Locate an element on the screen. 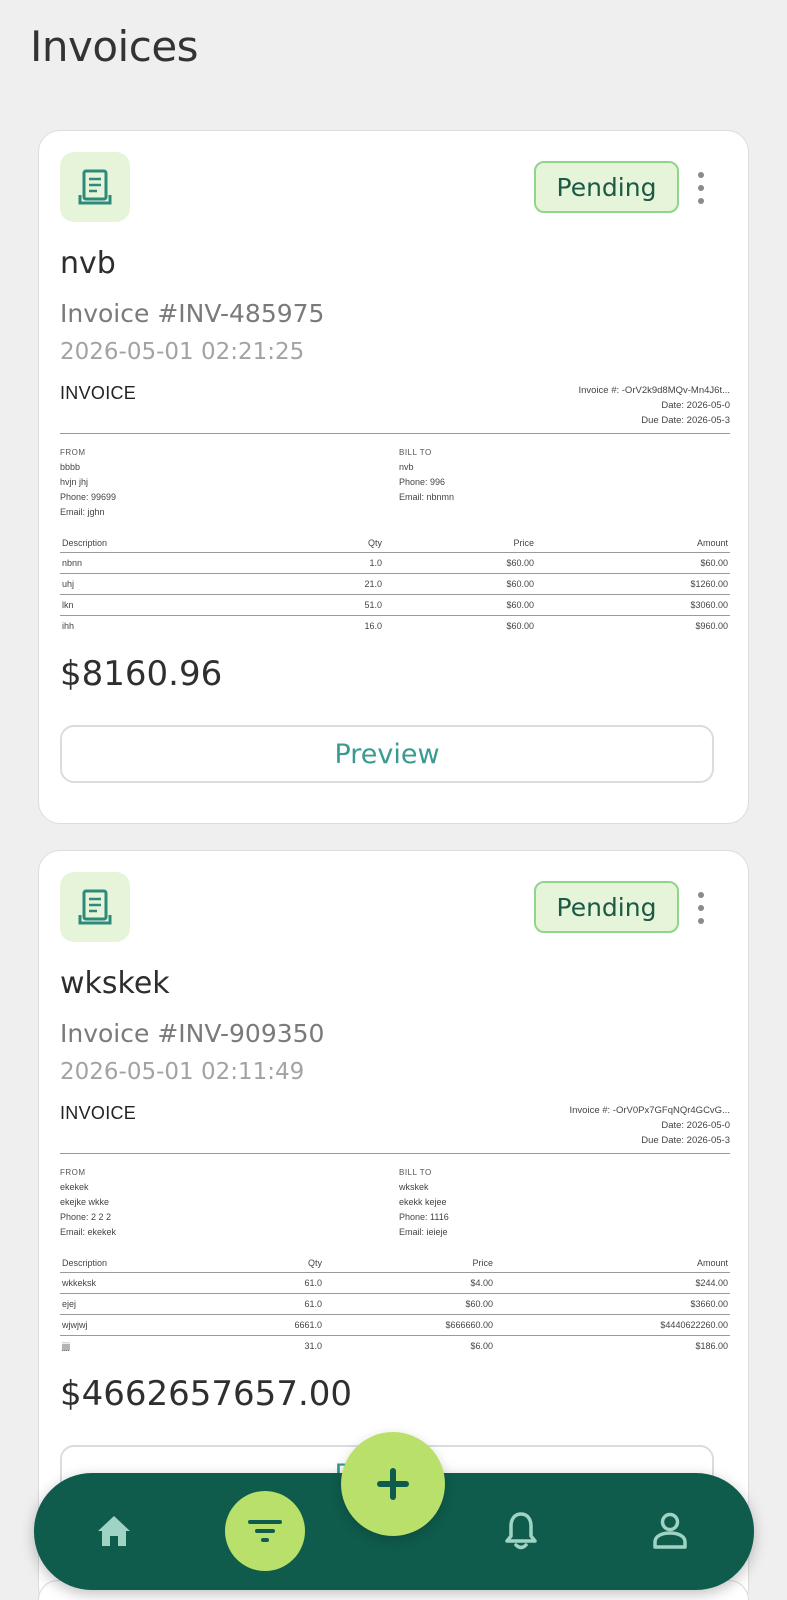 The height and width of the screenshot is (1600, 787). bell-icon is located at coordinates (521, 1531).